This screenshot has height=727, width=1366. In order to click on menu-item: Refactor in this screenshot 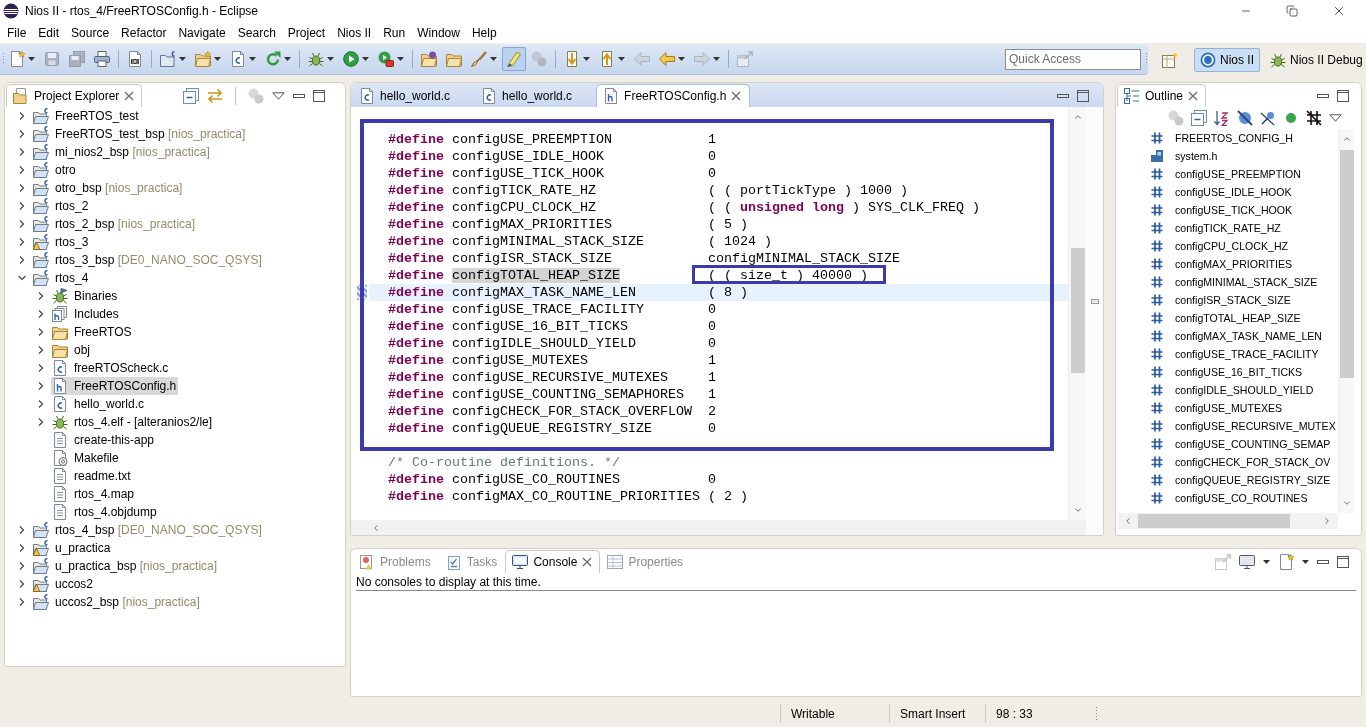, I will do `click(144, 32)`.